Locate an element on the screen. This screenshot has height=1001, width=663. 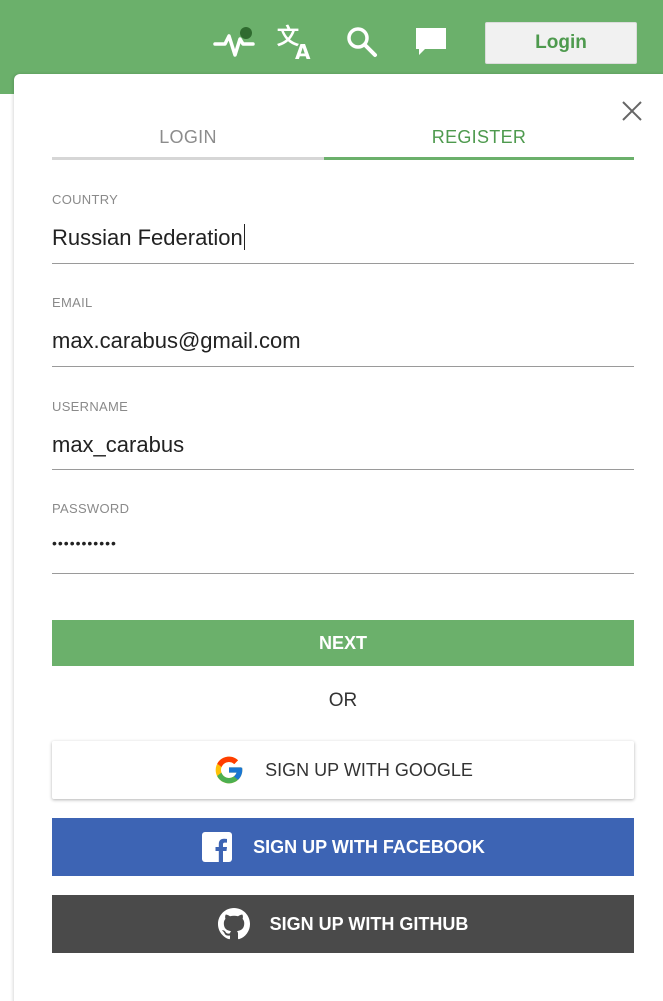
facebook-signup-button: SIGN UP WITH FACEBOOK is located at coordinates (343, 847).